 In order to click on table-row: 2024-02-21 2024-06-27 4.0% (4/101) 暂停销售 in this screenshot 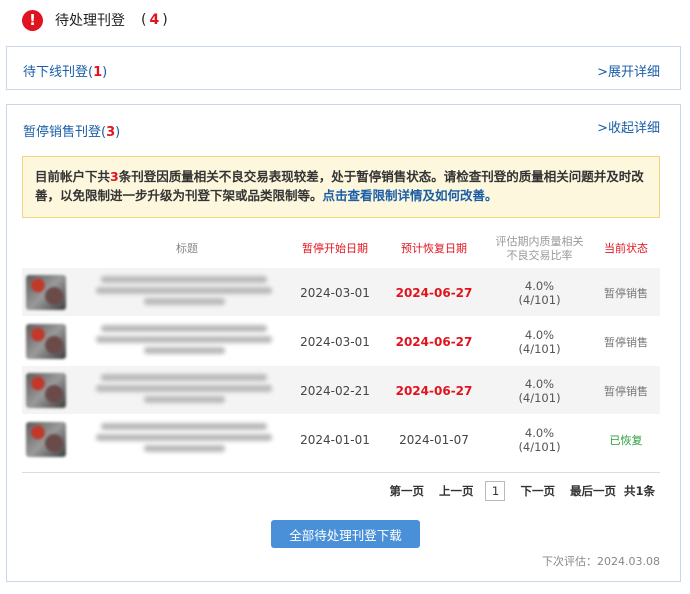, I will do `click(341, 390)`.